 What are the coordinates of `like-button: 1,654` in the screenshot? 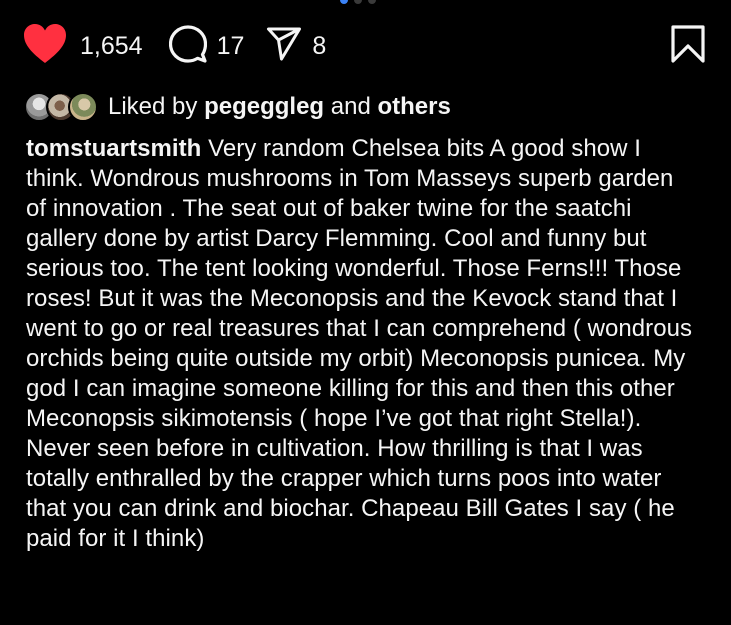 It's located at (82, 46).